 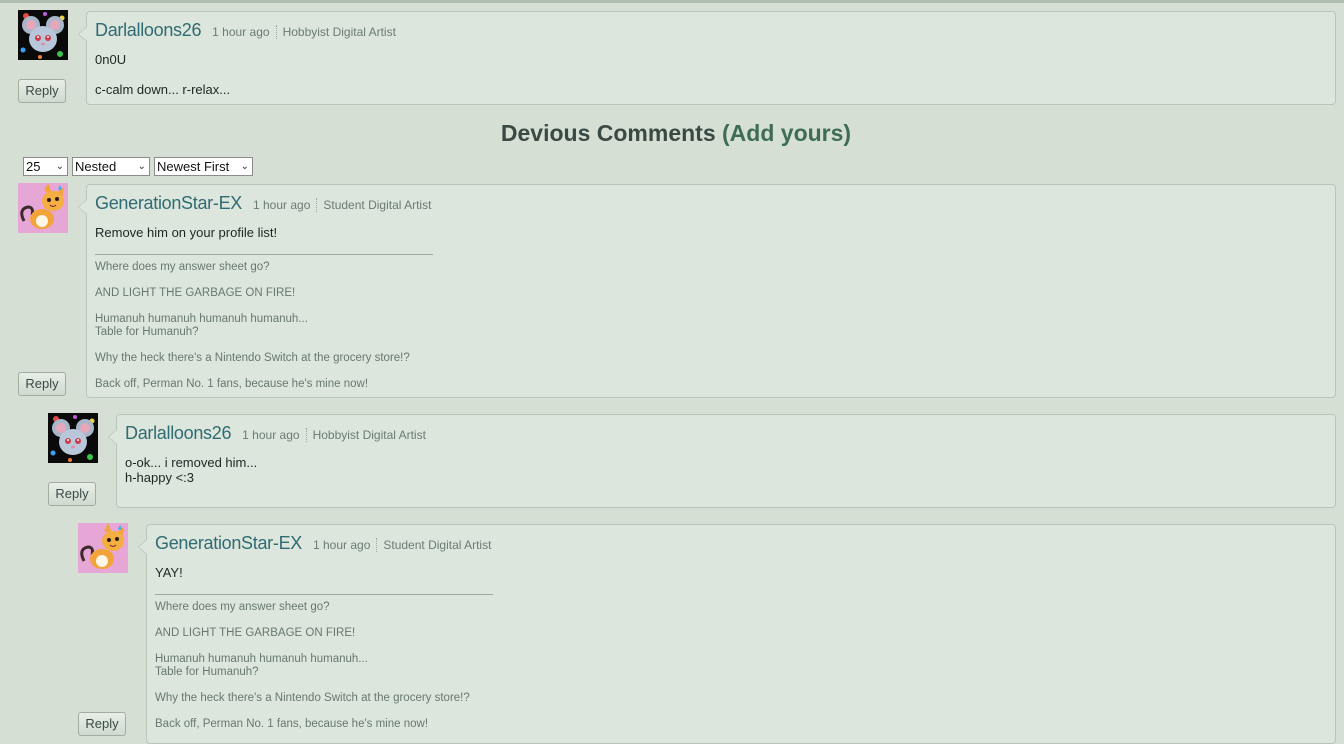 What do you see at coordinates (33, 166) in the screenshot?
I see `count-select-value: 25` at bounding box center [33, 166].